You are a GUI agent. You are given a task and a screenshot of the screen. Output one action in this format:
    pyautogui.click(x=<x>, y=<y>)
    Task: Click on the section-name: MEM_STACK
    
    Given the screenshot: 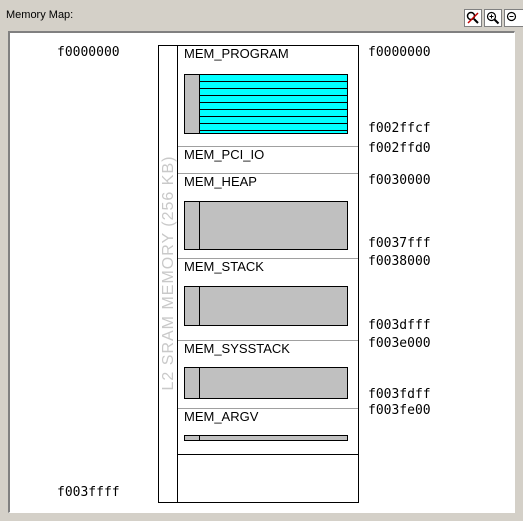 What is the action you would take?
    pyautogui.click(x=224, y=266)
    